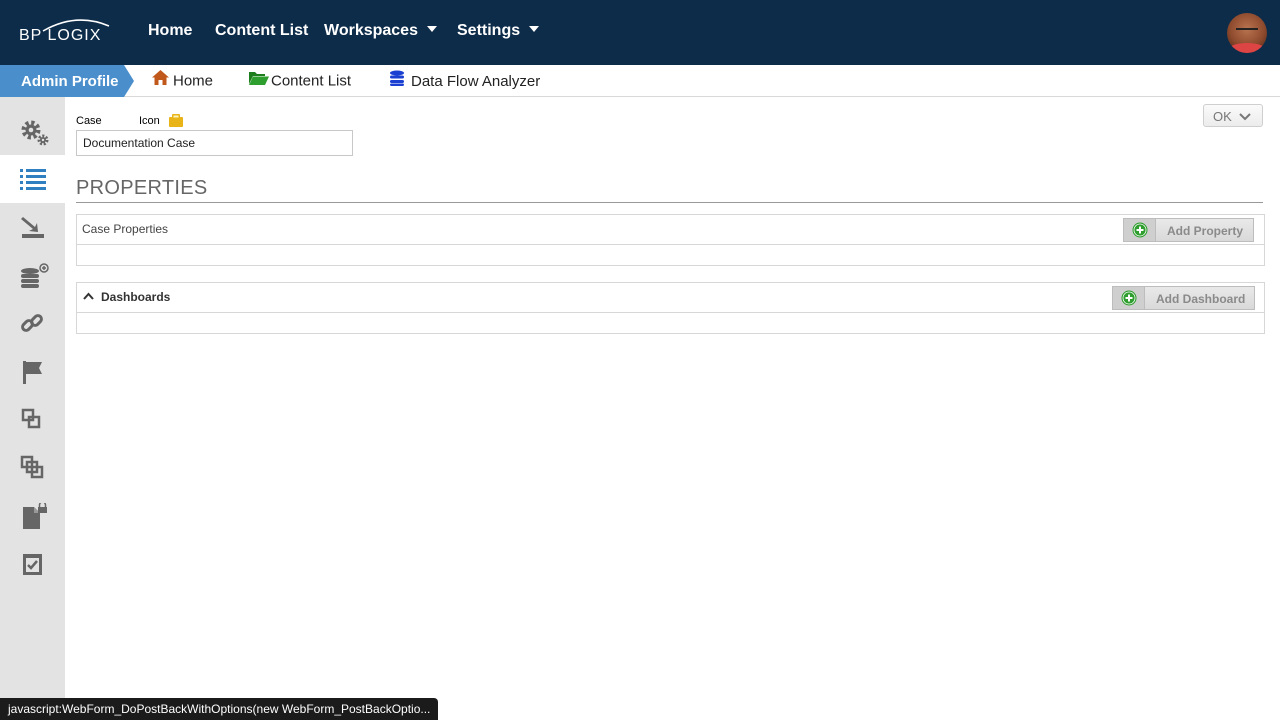  I want to click on home-icon, so click(160, 79).